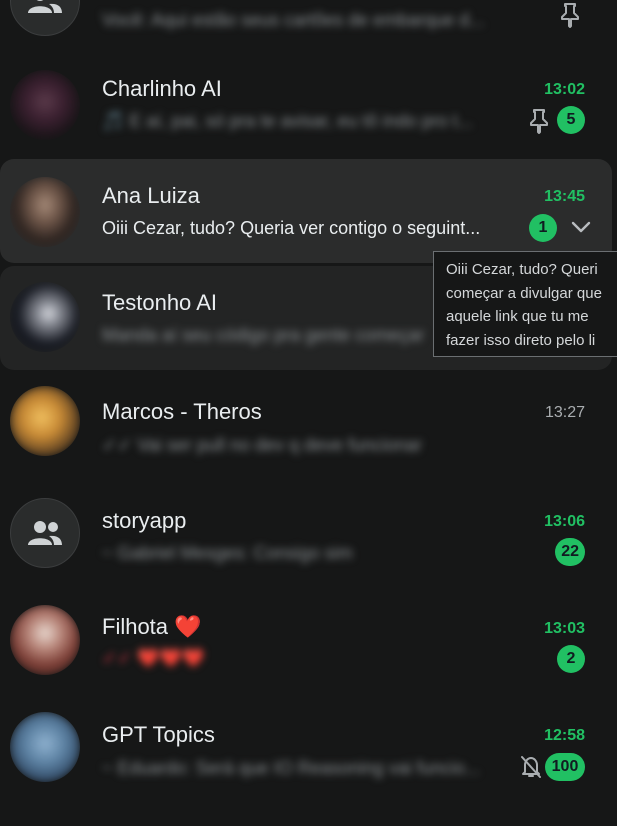  I want to click on tooltip-line: Oiii Cezar, tudo? Queri, so click(522, 269).